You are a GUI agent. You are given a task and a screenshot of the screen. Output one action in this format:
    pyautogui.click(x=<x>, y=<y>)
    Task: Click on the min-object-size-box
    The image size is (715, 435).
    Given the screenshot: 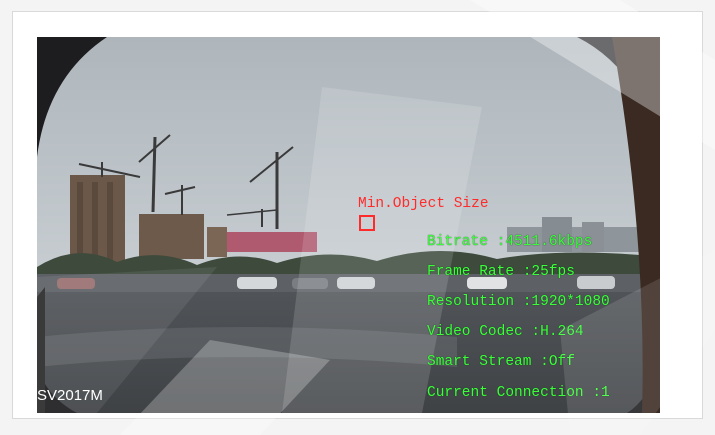 What is the action you would take?
    pyautogui.click(x=367, y=223)
    